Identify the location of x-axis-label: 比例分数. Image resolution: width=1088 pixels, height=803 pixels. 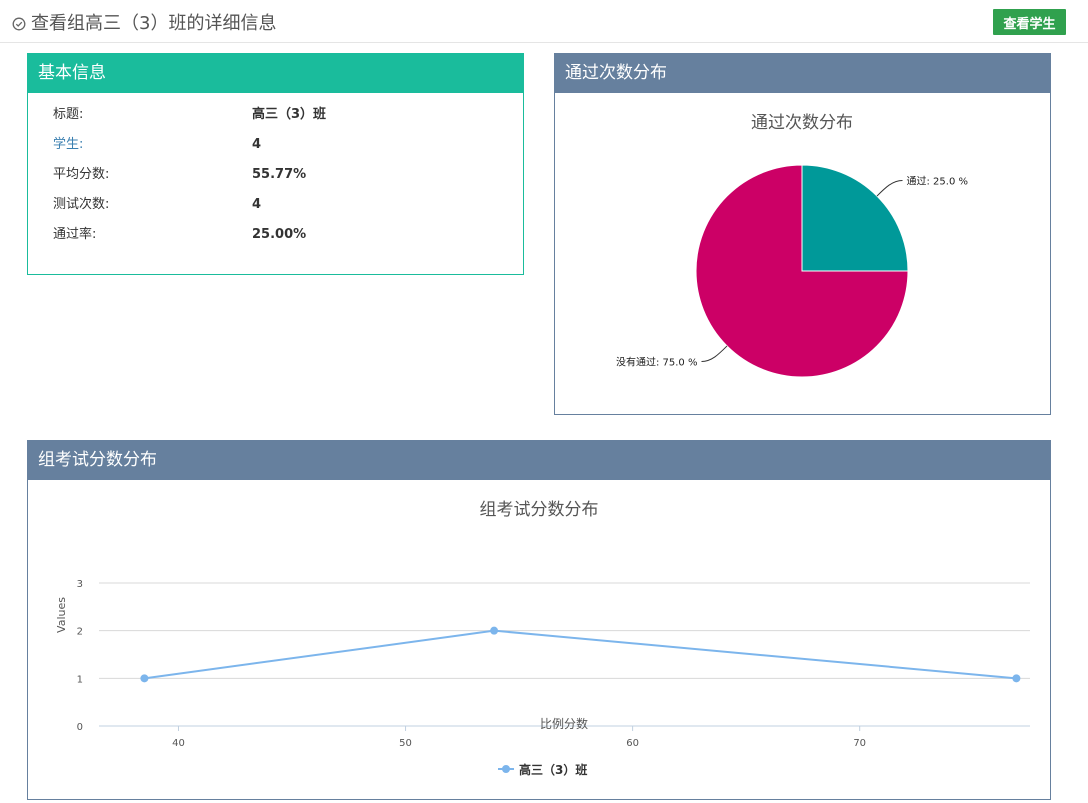
(564, 723).